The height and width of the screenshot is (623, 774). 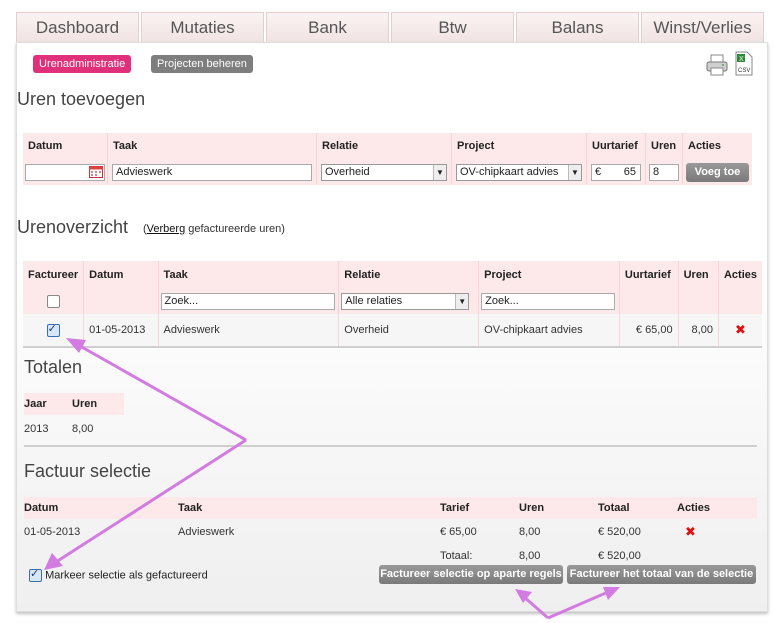 I want to click on sum-totaal: € 520,00, so click(x=619, y=556).